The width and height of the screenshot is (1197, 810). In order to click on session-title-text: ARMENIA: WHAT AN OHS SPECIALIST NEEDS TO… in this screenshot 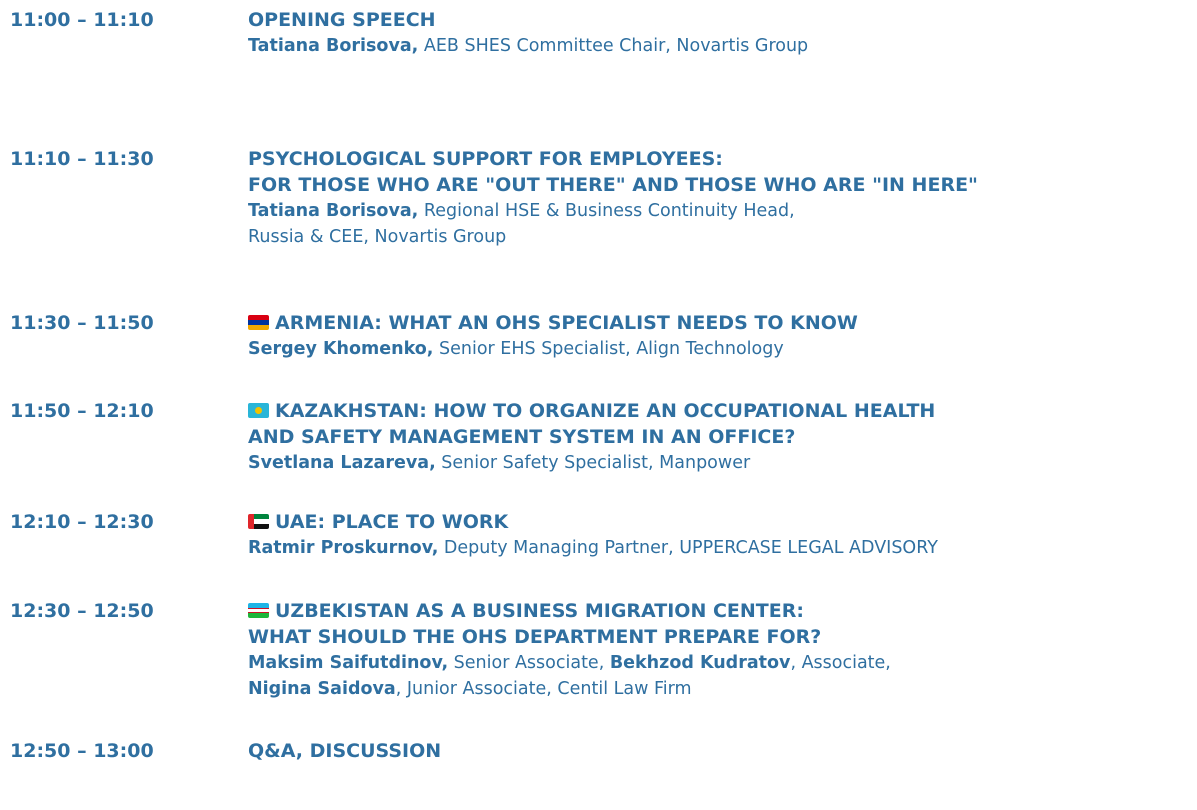, I will do `click(566, 323)`.